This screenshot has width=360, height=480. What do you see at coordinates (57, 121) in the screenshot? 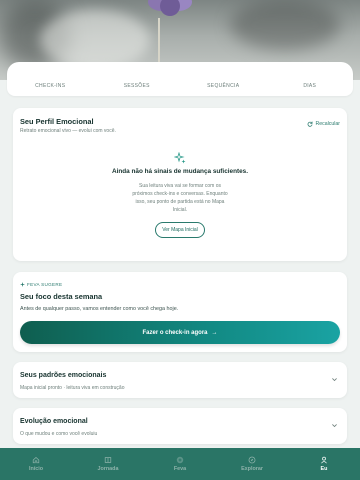
I see `profile-title: Seu Perfil Emocional` at bounding box center [57, 121].